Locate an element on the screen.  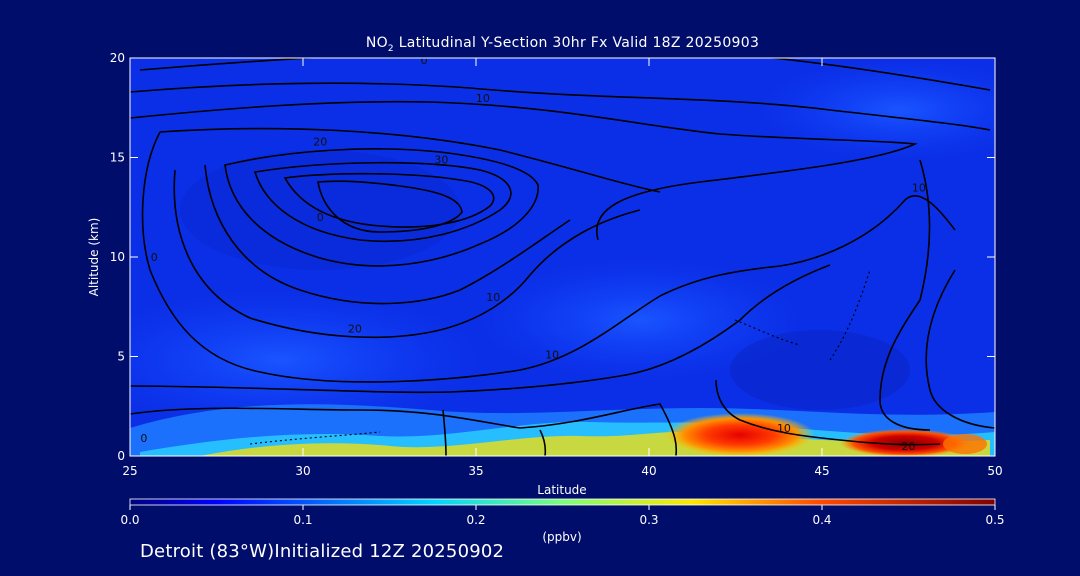
x-tick-label: 50 is located at coordinates (994, 471).